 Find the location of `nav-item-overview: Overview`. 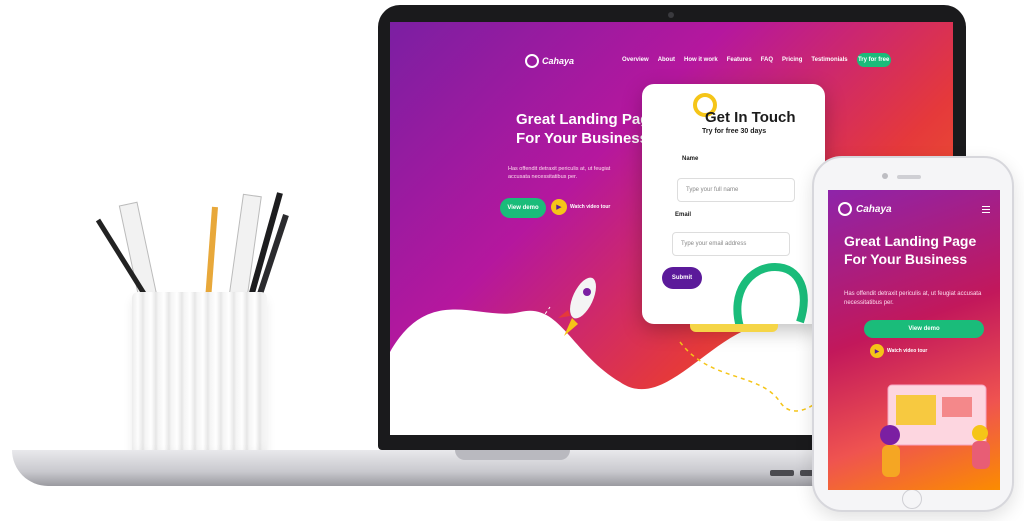

nav-item-overview: Overview is located at coordinates (635, 60).